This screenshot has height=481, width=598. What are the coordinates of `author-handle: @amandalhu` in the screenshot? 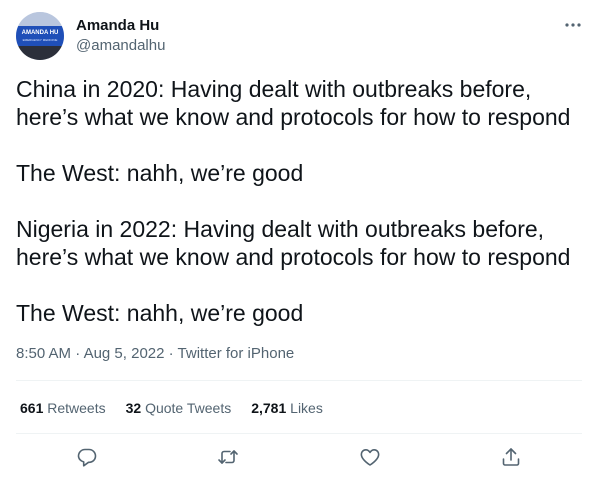 It's located at (120, 46).